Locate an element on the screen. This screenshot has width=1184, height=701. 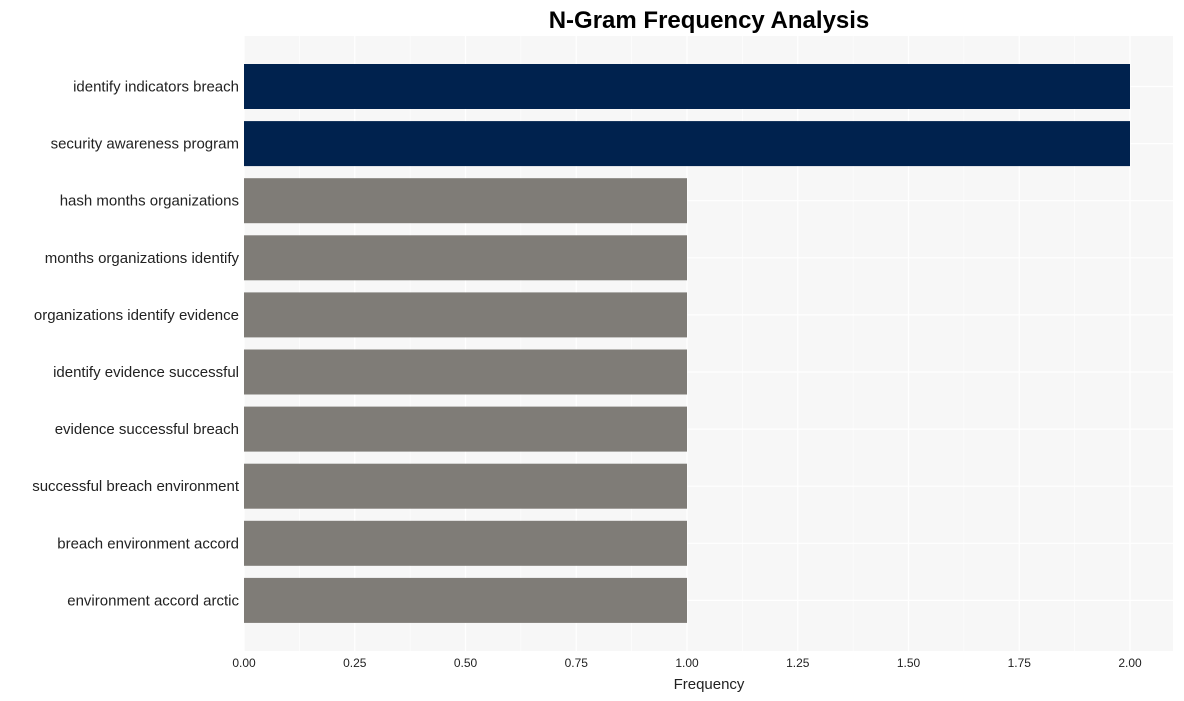
x-tick-label: 1.25 is located at coordinates (798, 663).